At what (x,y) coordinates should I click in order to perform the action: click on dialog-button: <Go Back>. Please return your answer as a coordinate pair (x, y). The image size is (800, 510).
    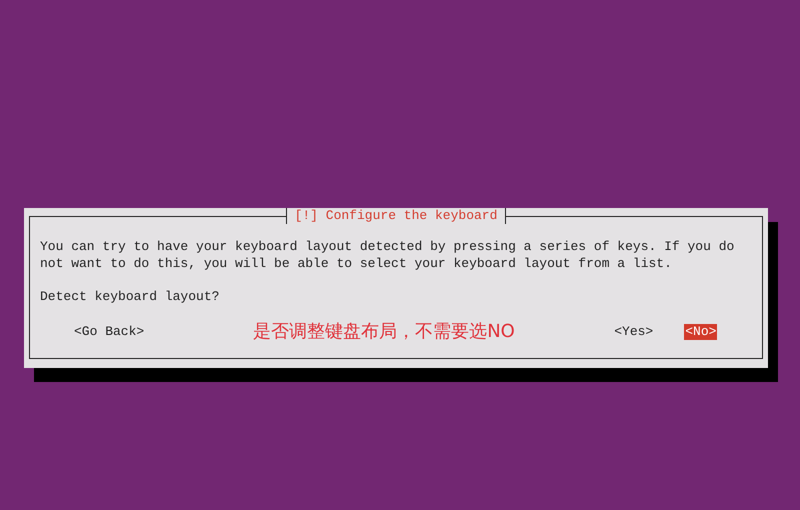
    Looking at the image, I should click on (109, 332).